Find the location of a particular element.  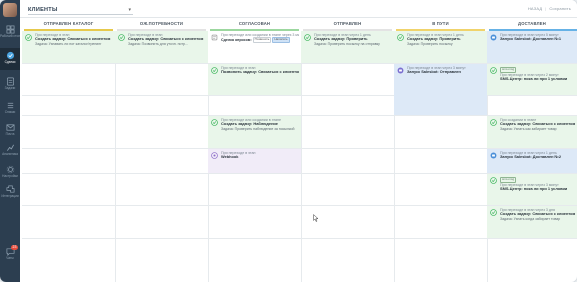

sidebar-item-chat: Чаты 23 is located at coordinates (10, 255).